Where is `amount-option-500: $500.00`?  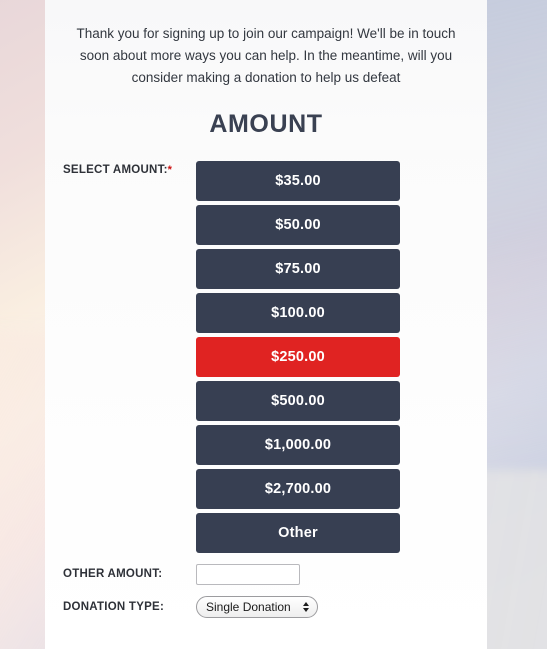 amount-option-500: $500.00 is located at coordinates (298, 400).